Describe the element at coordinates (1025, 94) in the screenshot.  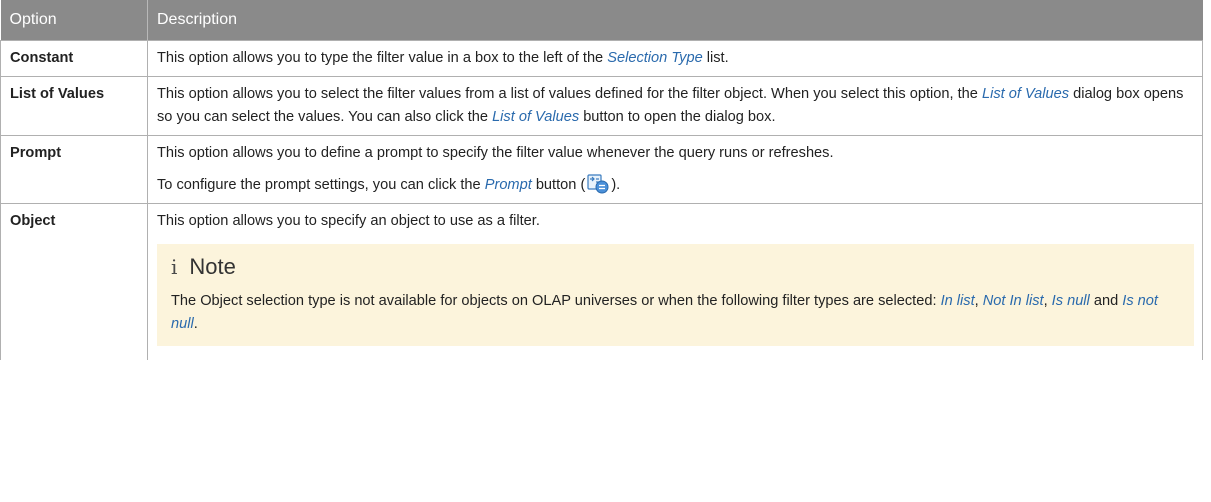
I see `list-of-values-link: List of Values` at that location.